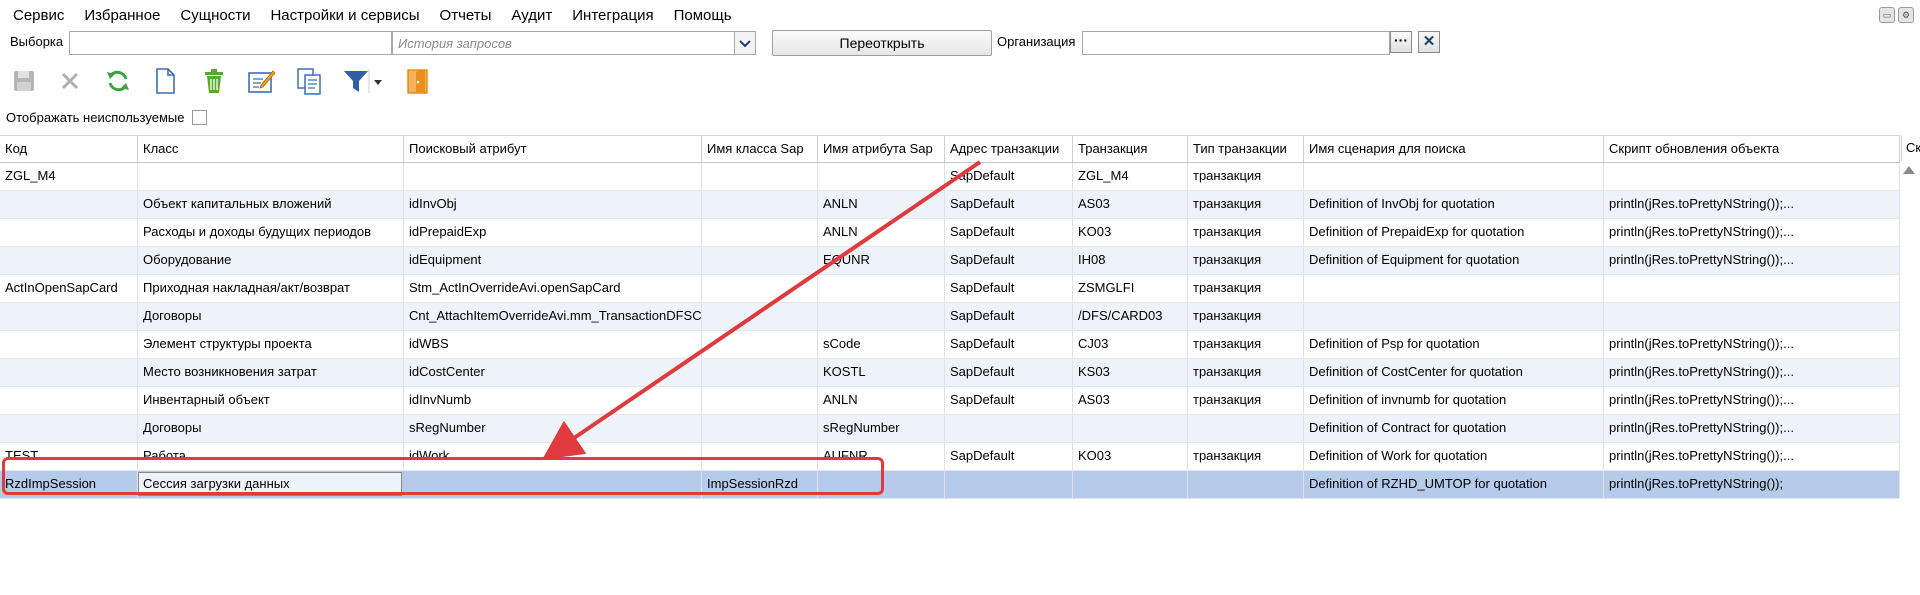 Image resolution: width=1920 pixels, height=595 pixels. What do you see at coordinates (230, 43) in the screenshot?
I see `selection-input` at bounding box center [230, 43].